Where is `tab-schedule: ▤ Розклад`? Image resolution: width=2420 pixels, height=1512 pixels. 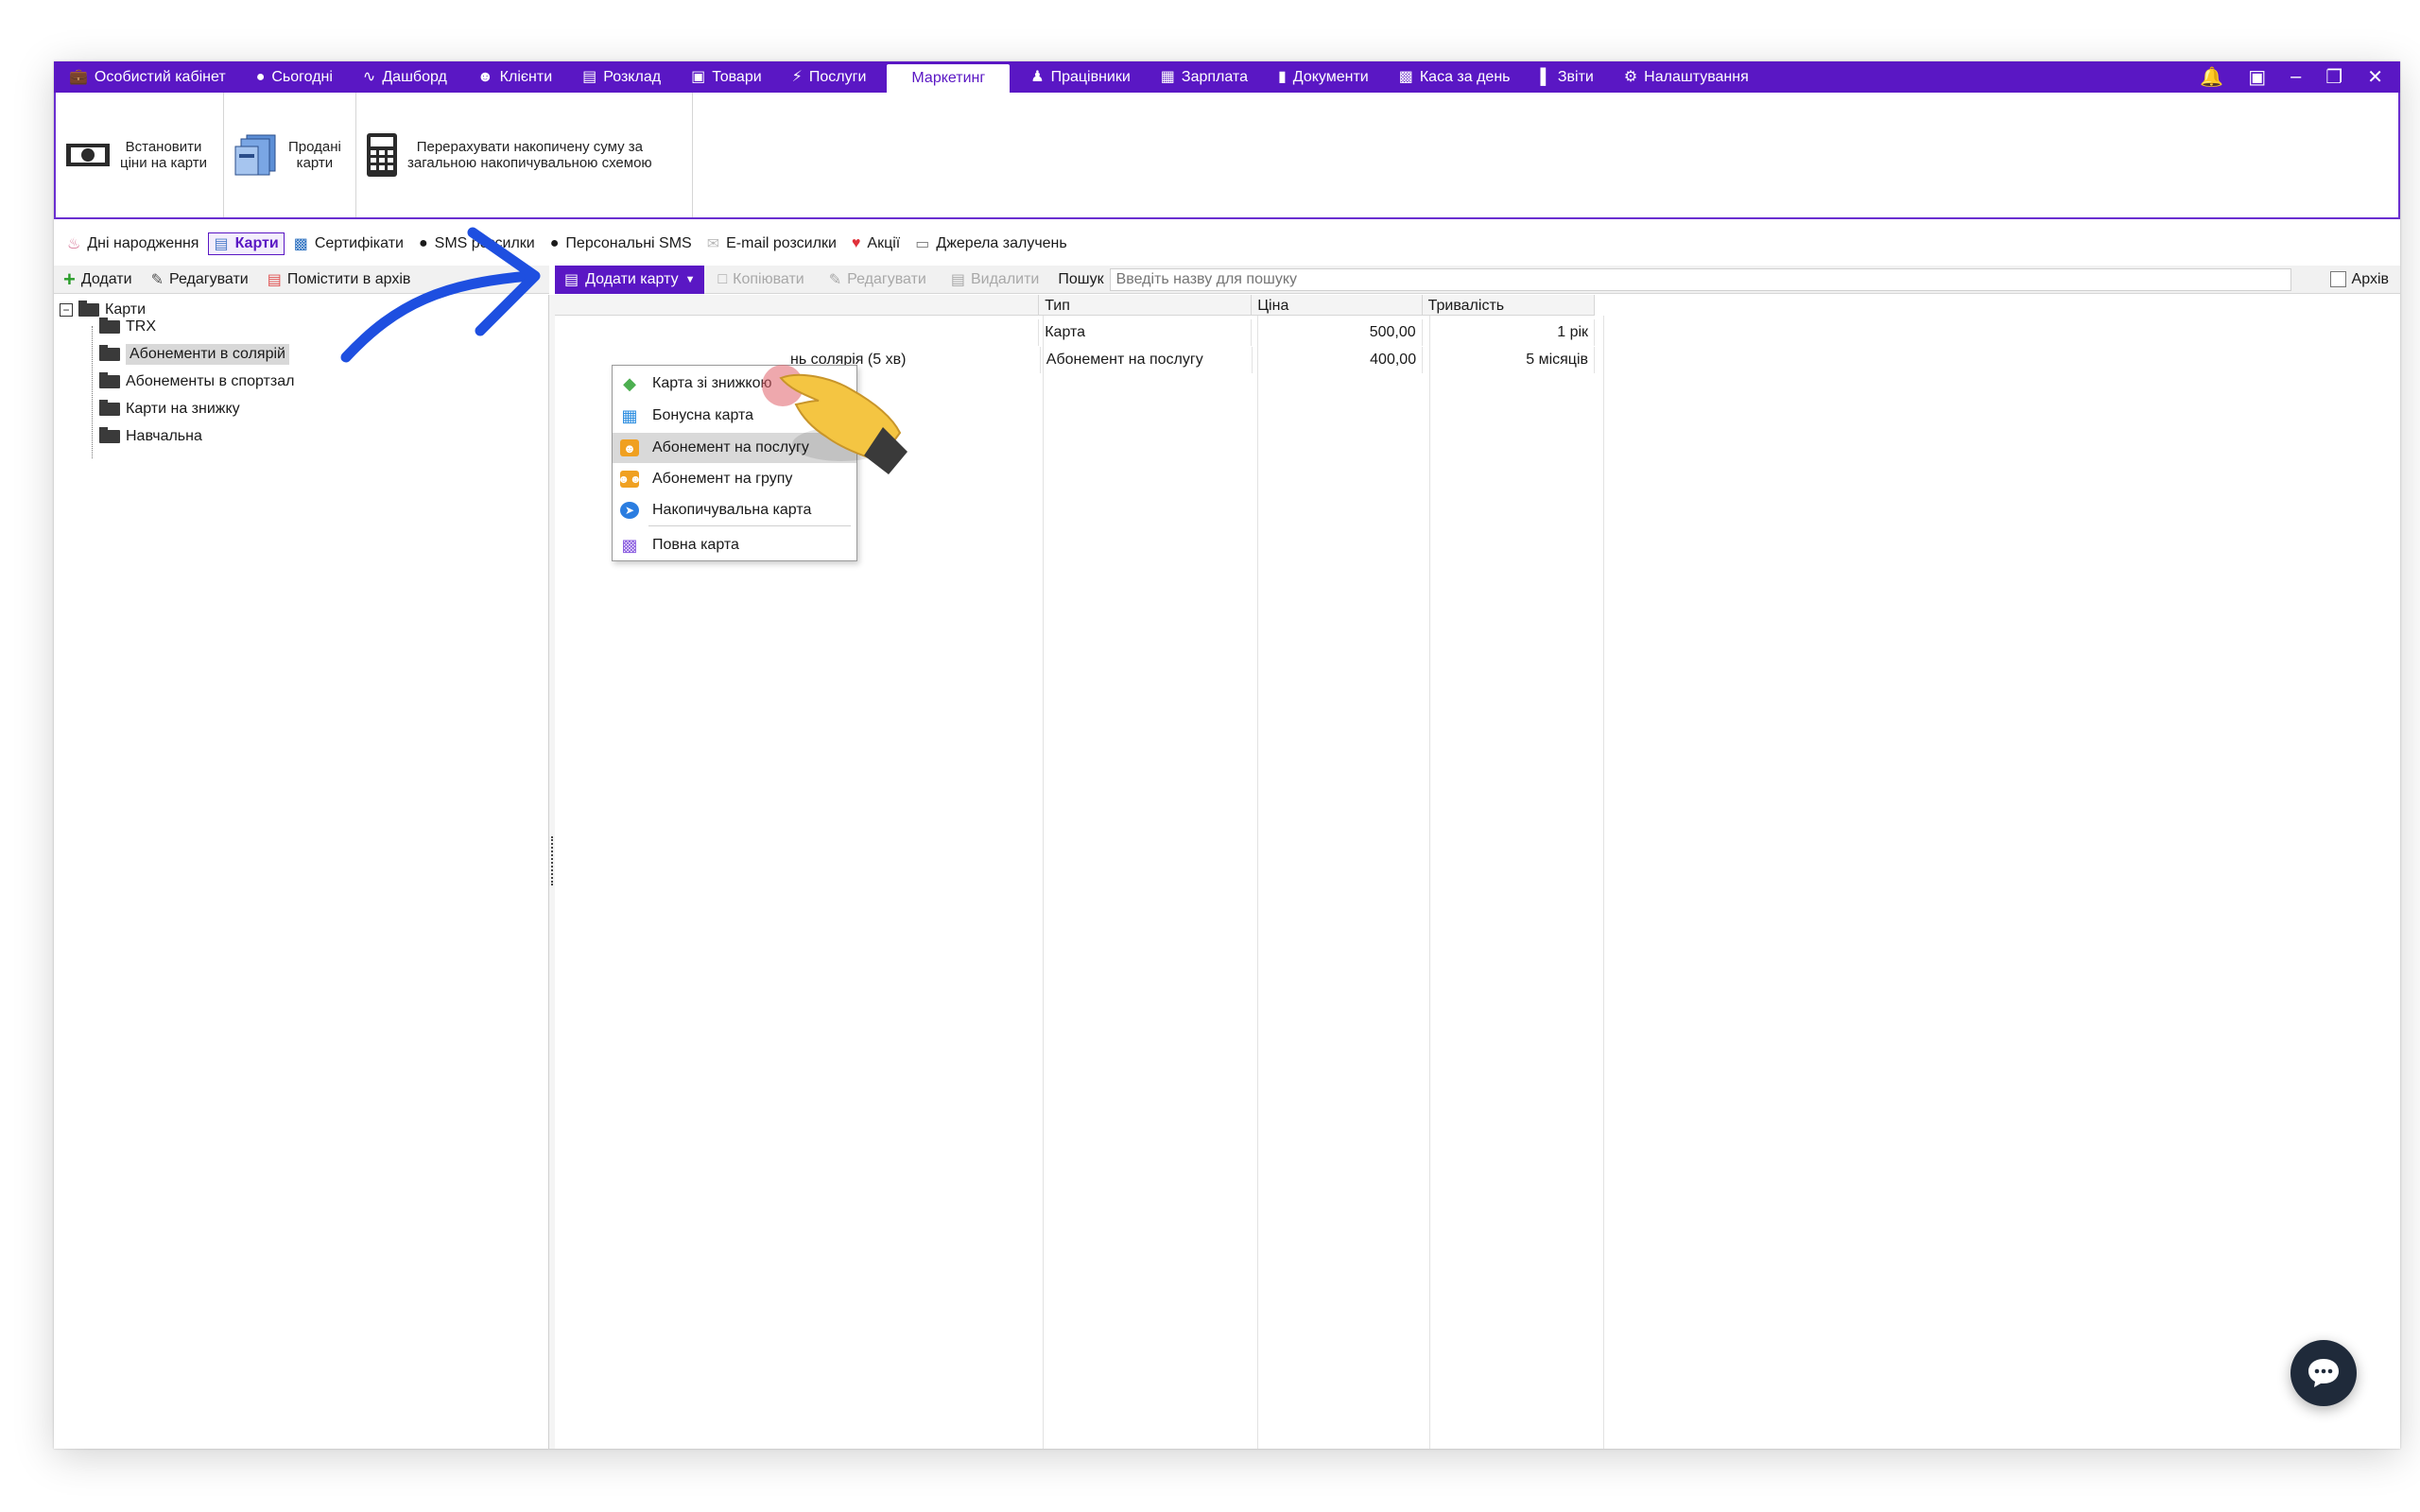
tab-schedule: ▤ Розклад is located at coordinates (621, 77).